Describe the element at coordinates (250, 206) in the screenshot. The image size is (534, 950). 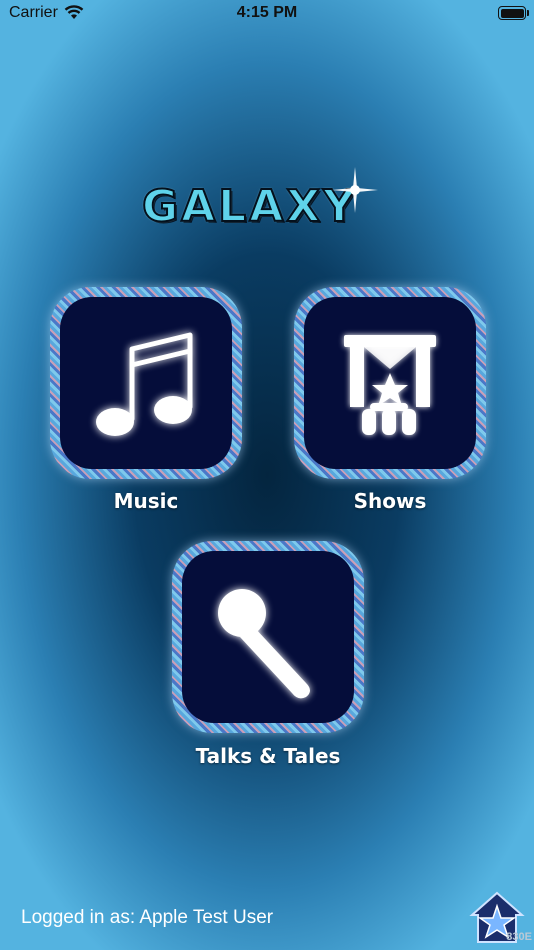
I see `logo-text: GALAXY` at that location.